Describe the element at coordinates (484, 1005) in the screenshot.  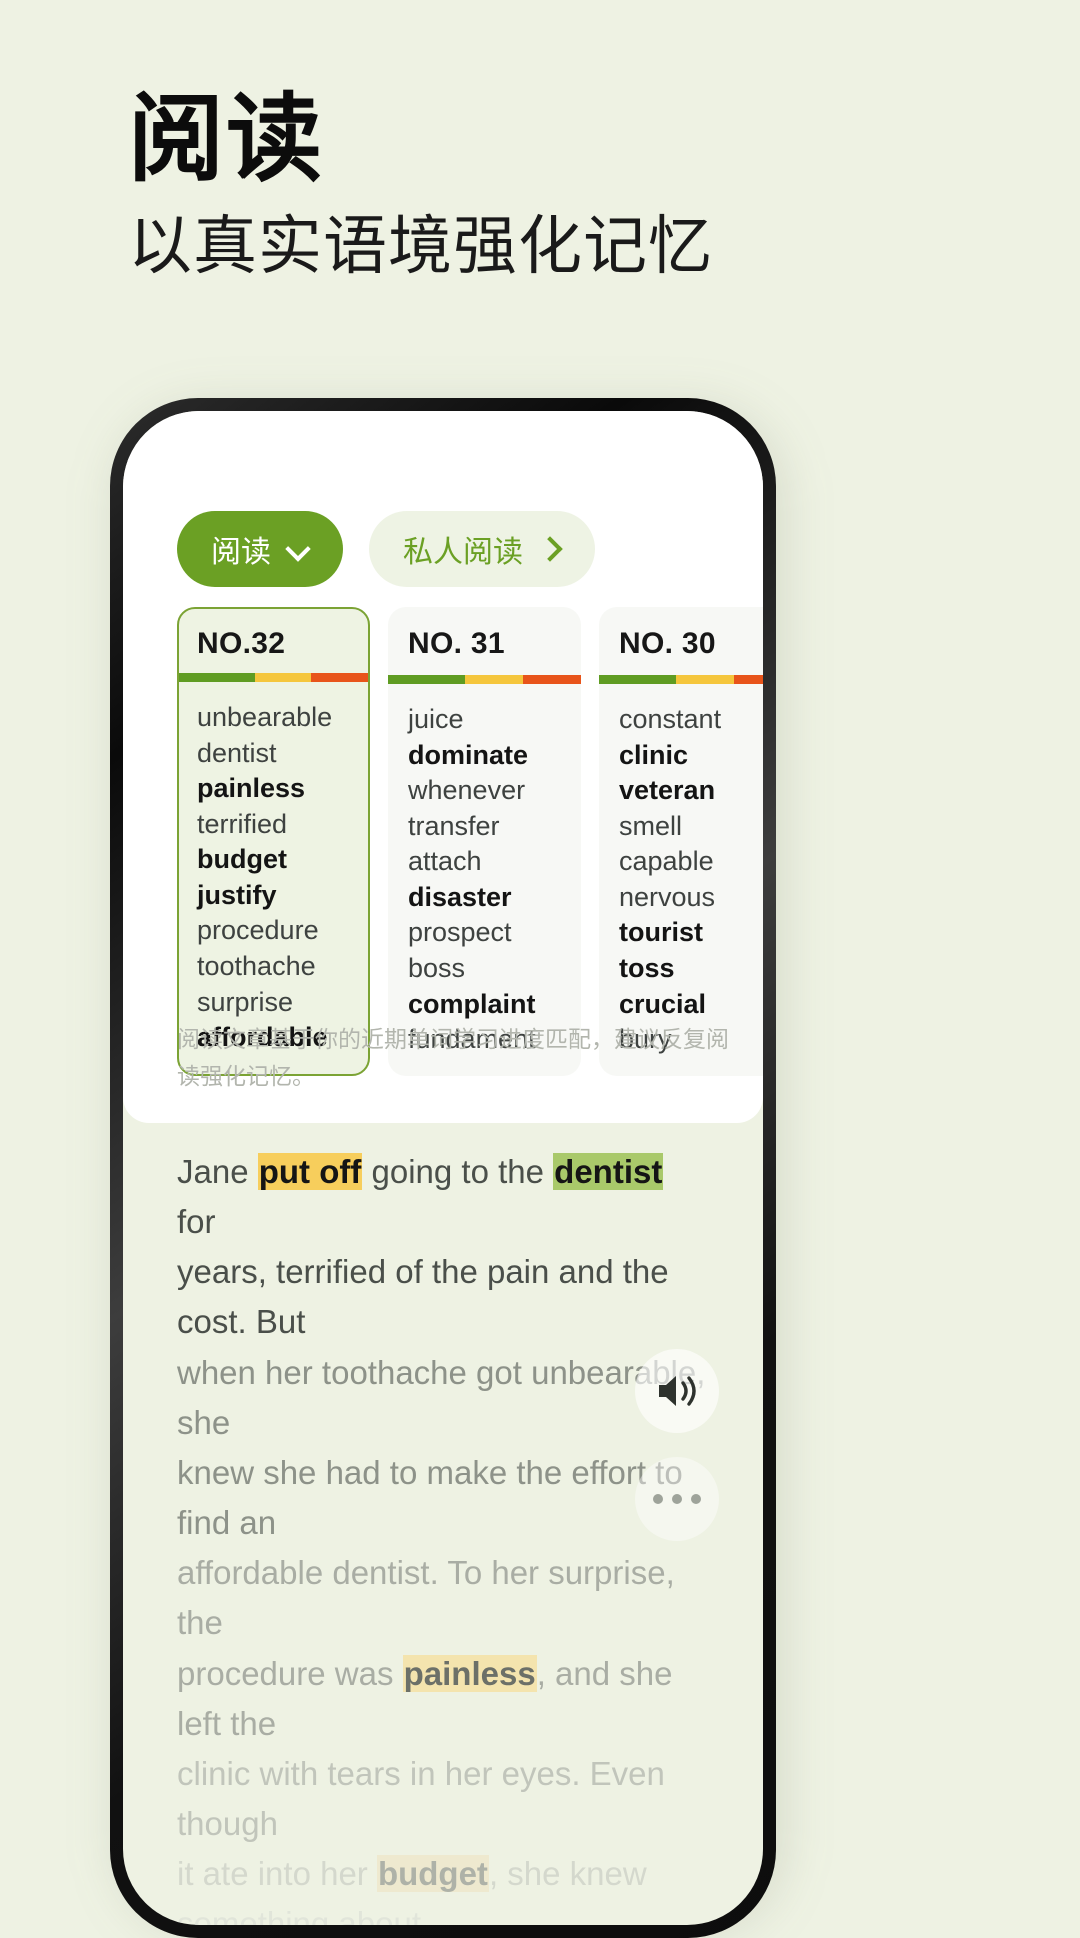
I see `word-item: complaint` at that location.